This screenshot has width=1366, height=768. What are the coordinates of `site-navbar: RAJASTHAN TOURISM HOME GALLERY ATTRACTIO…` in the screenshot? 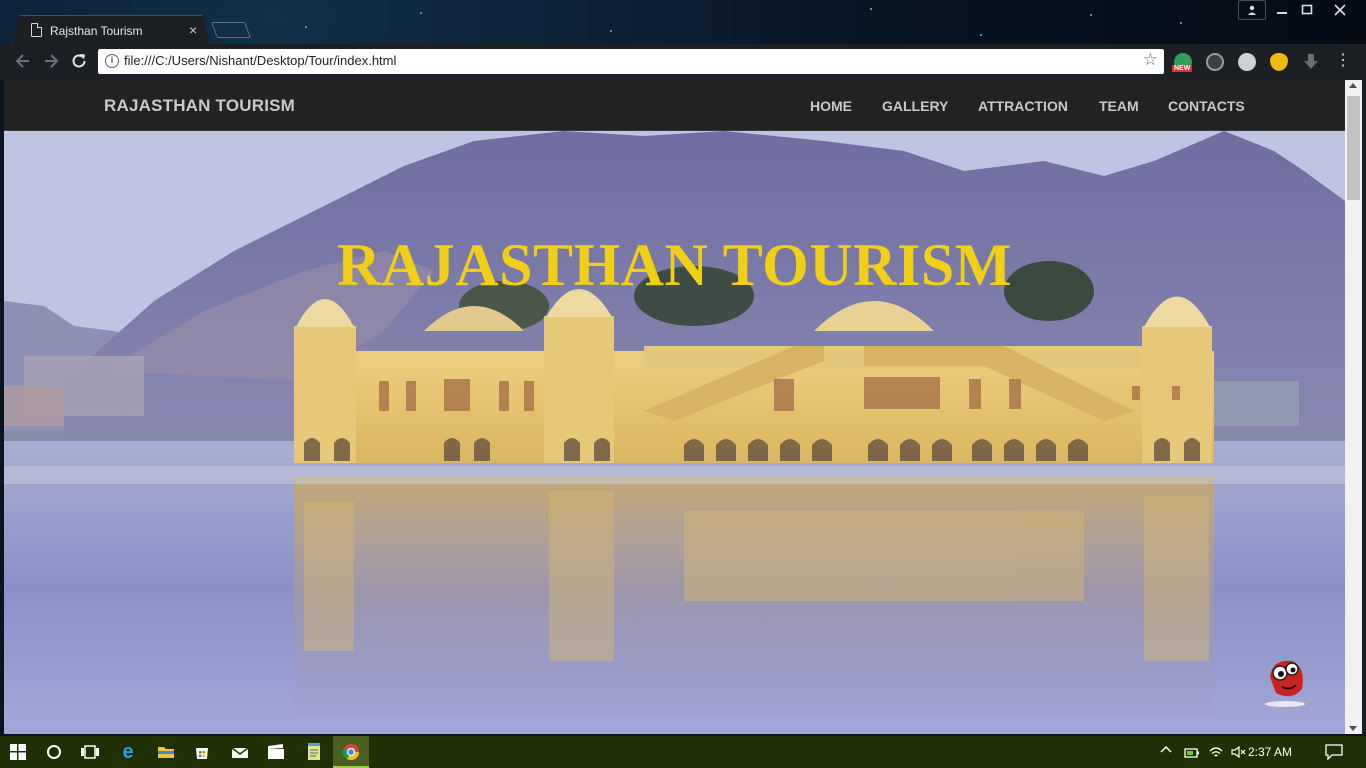 It's located at (674, 105).